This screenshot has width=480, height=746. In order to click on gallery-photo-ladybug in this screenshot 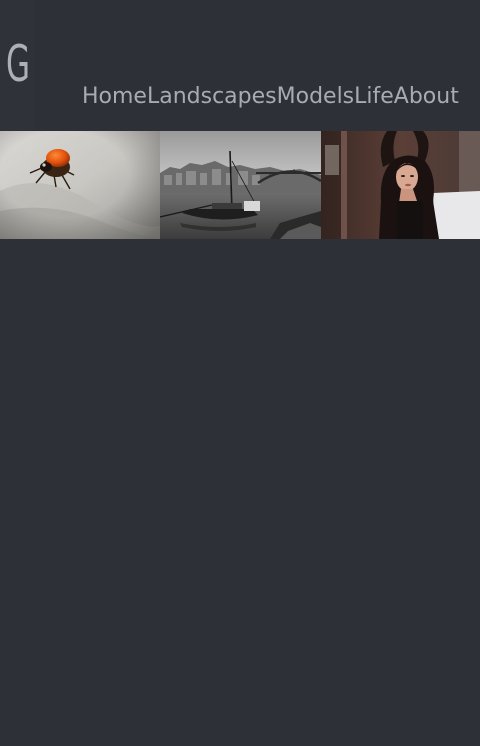, I will do `click(80, 185)`.